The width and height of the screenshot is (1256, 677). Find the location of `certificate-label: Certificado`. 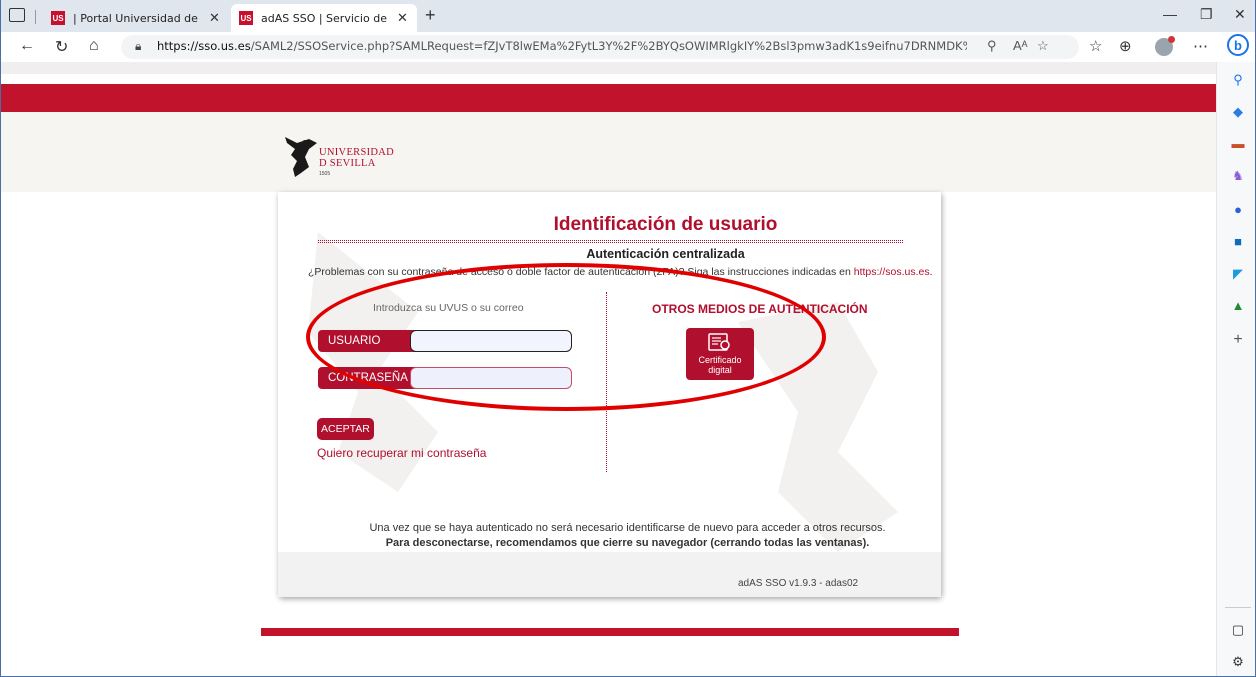

certificate-label: Certificado is located at coordinates (720, 360).